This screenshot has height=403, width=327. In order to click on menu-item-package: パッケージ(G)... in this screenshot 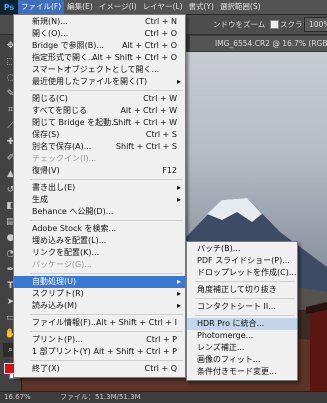, I will do `click(62, 264)`.